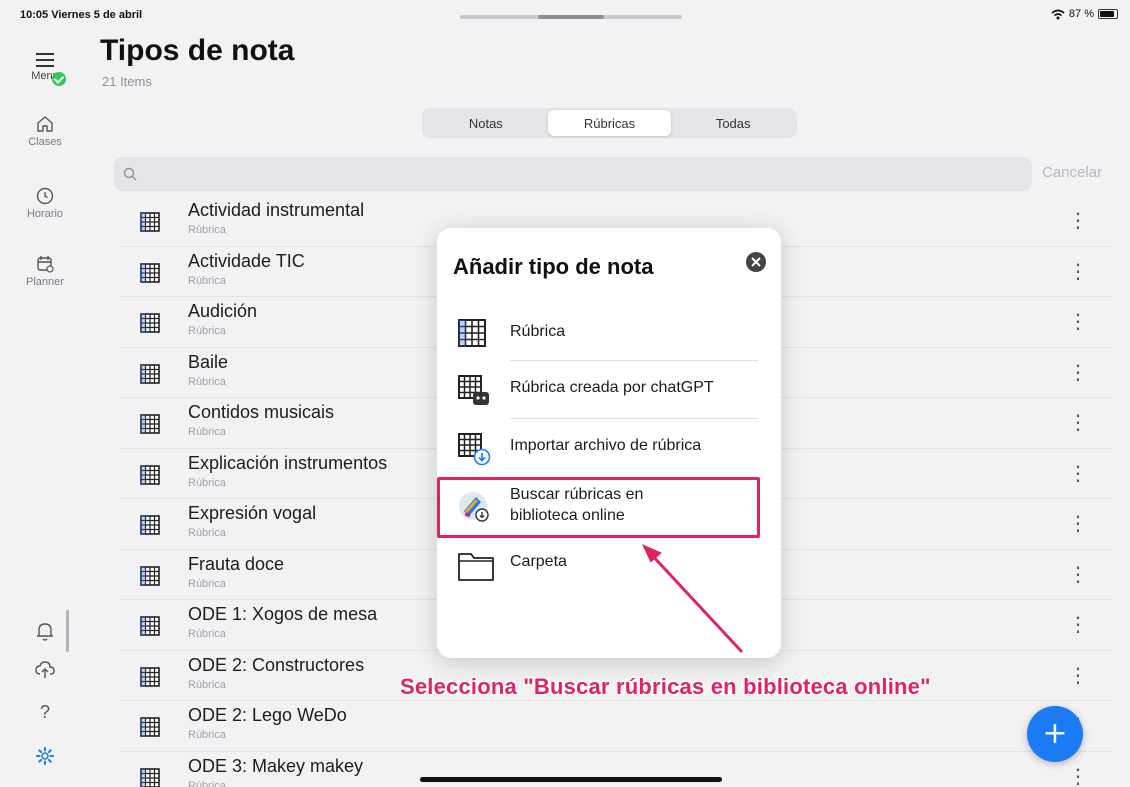 The width and height of the screenshot is (1130, 787). Describe the element at coordinates (267, 715) in the screenshot. I see `list-item-name: ODE 2: Lego WeDo` at that location.